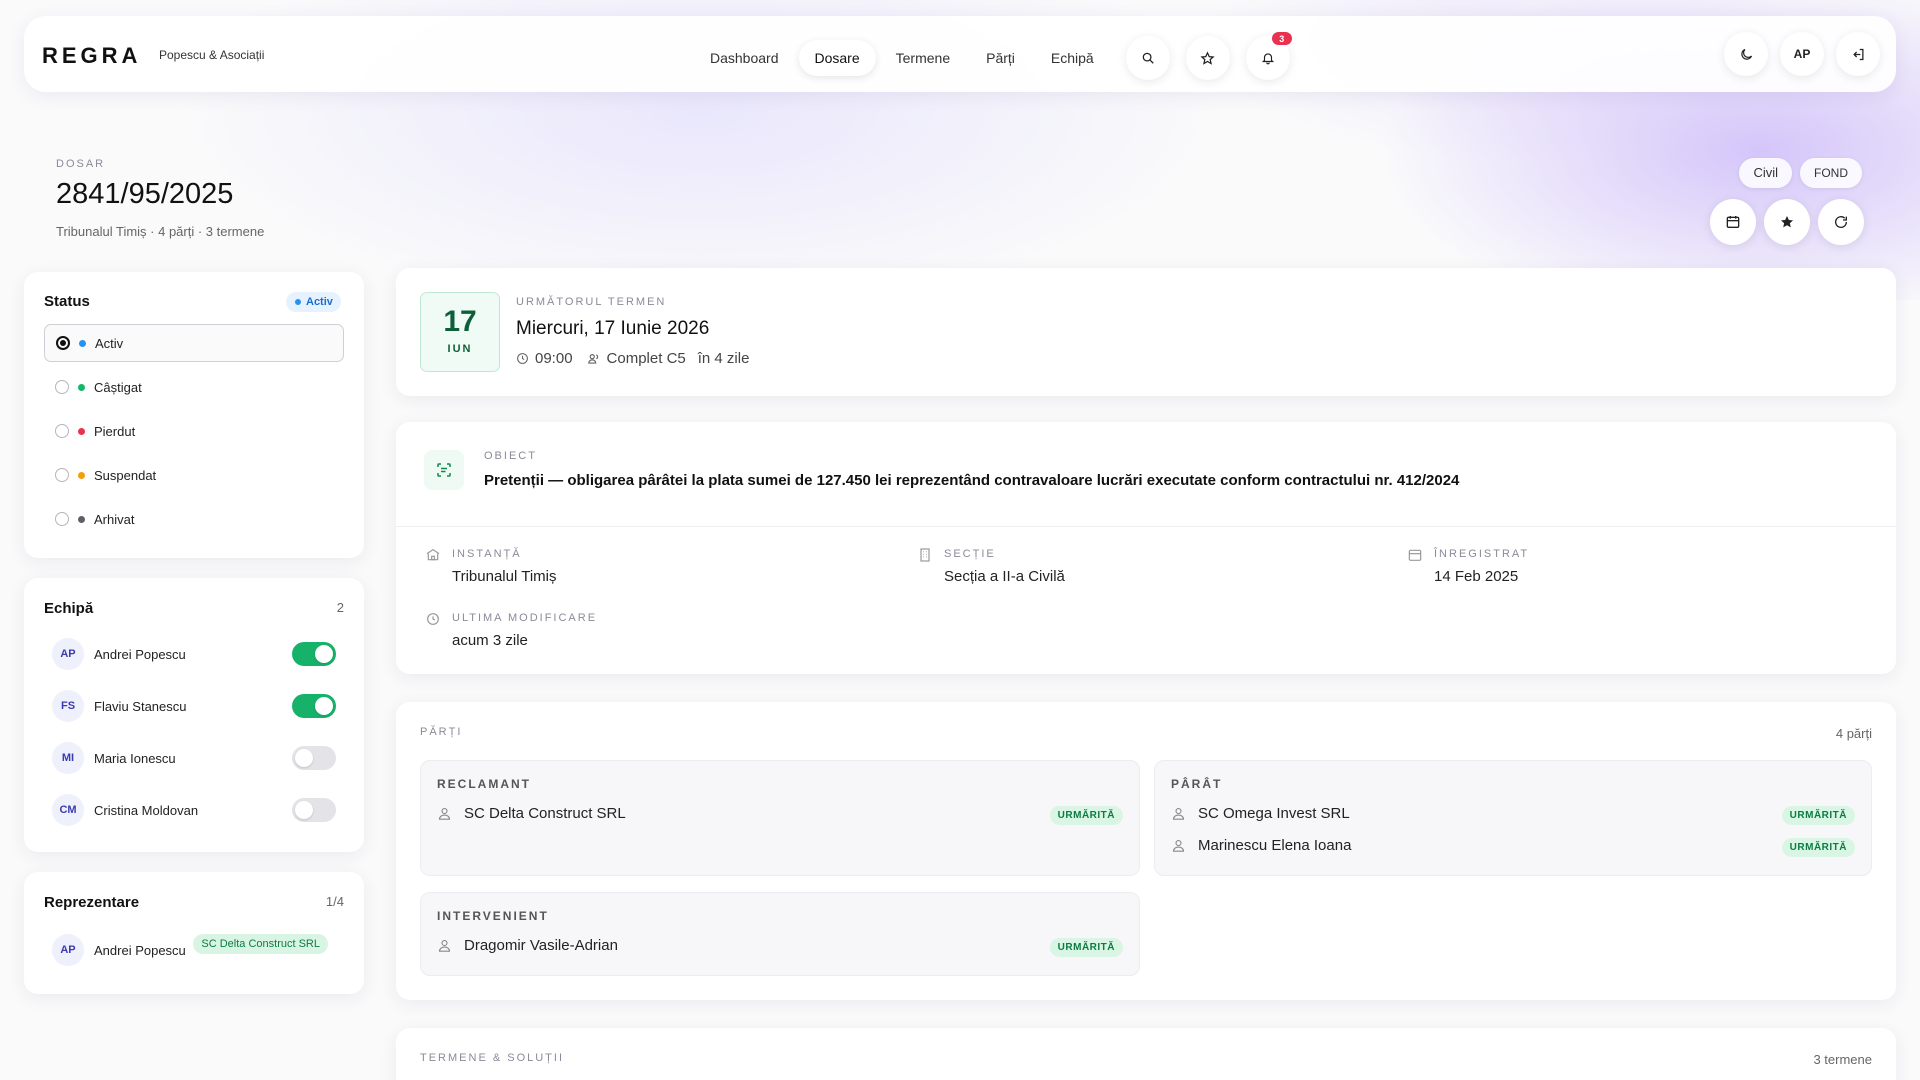 The height and width of the screenshot is (1080, 1920). What do you see at coordinates (510, 456) in the screenshot?
I see `object-label: OBIECT` at bounding box center [510, 456].